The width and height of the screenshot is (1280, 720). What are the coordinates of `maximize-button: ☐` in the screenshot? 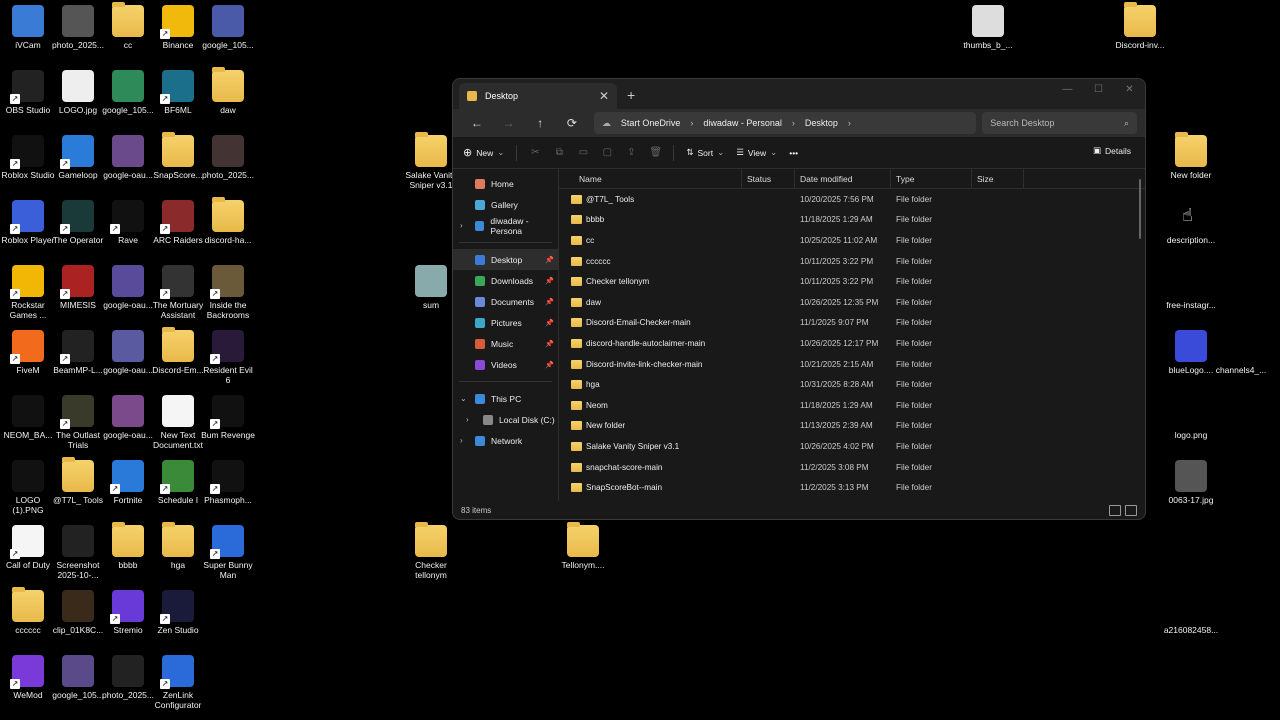 It's located at (1098, 89).